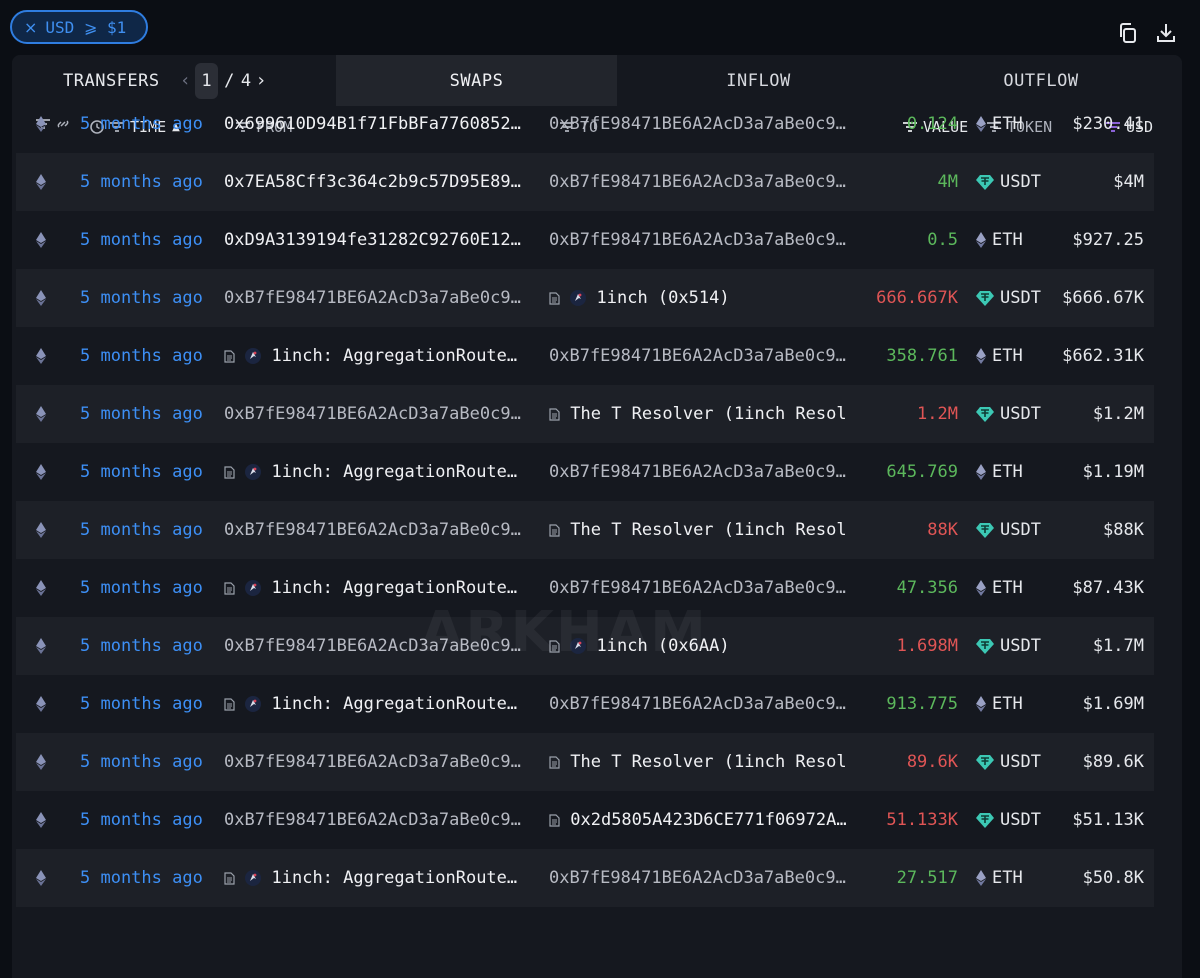 The image size is (1200, 978). I want to click on close-icon: ×, so click(30, 27).